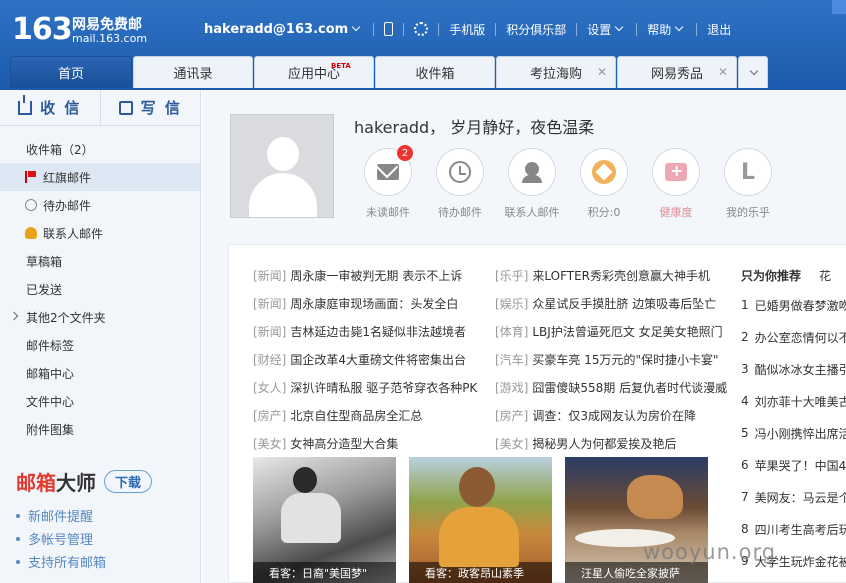 This screenshot has width=846, height=583. I want to click on news-item: [美女] 揭秘男人为何都爱挨及艳后, so click(616, 443).